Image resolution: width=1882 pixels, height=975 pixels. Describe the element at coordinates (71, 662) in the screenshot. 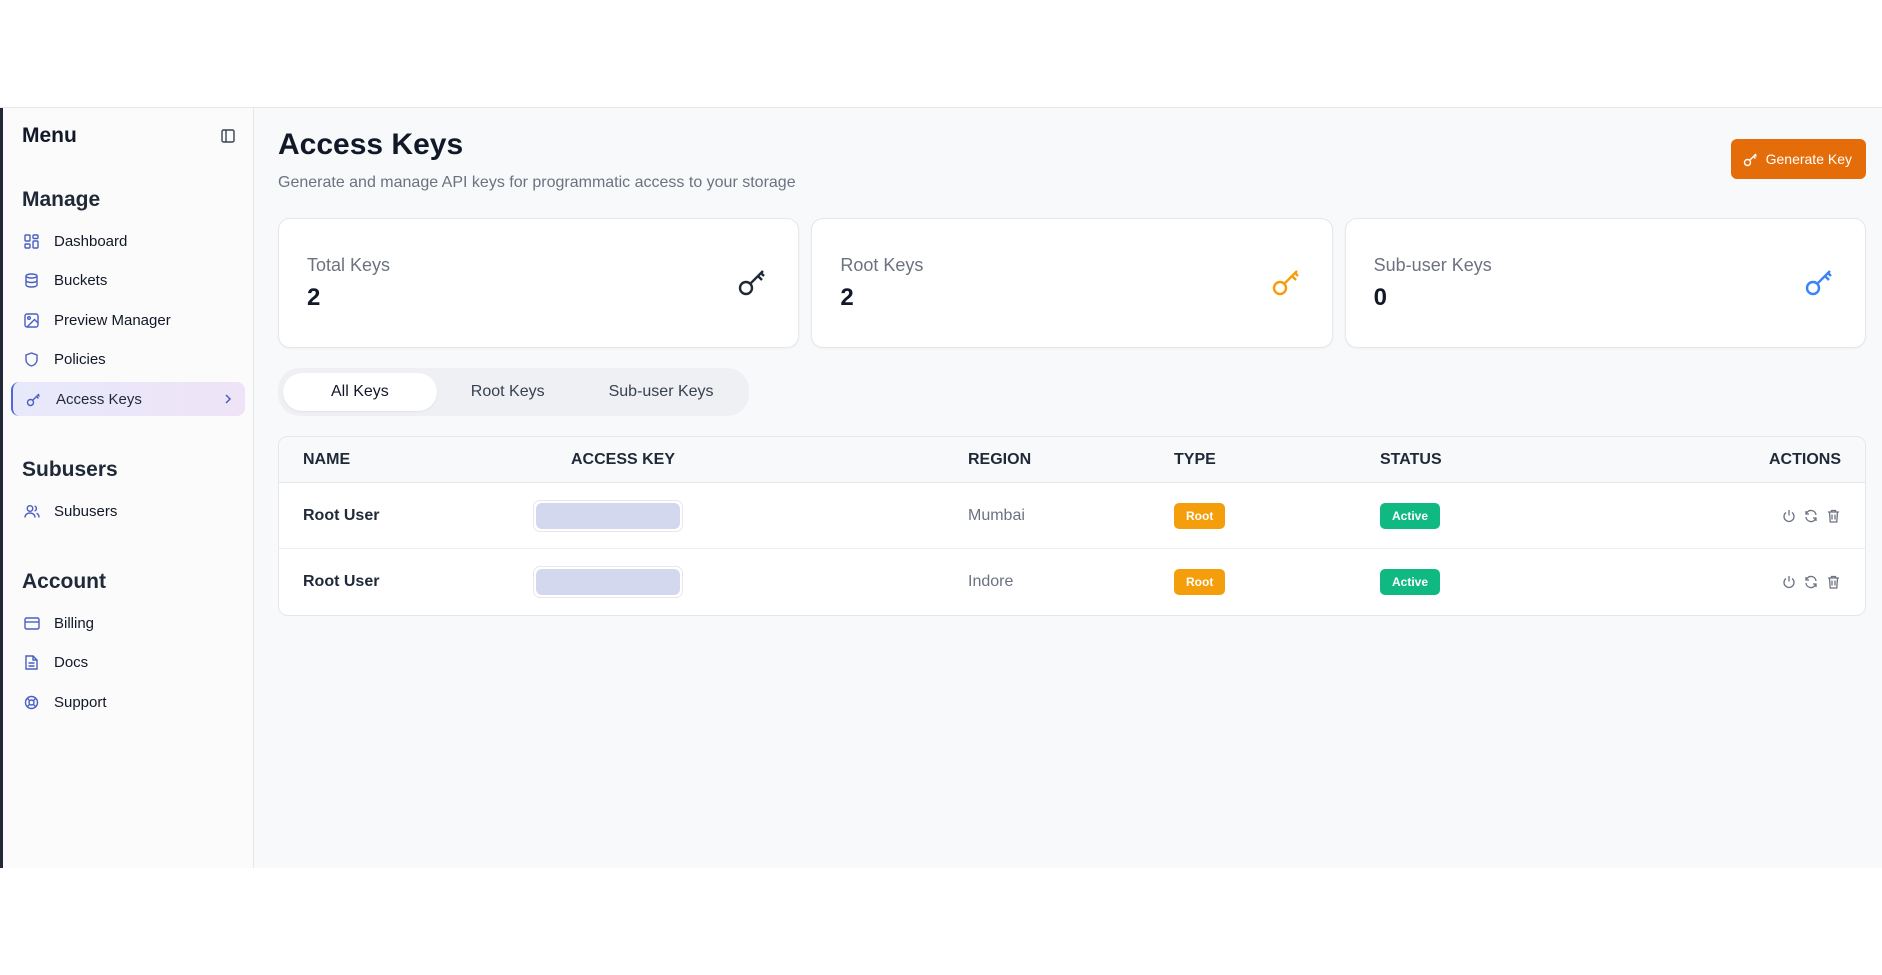

I see `sidebar-item-label: Docs` at that location.